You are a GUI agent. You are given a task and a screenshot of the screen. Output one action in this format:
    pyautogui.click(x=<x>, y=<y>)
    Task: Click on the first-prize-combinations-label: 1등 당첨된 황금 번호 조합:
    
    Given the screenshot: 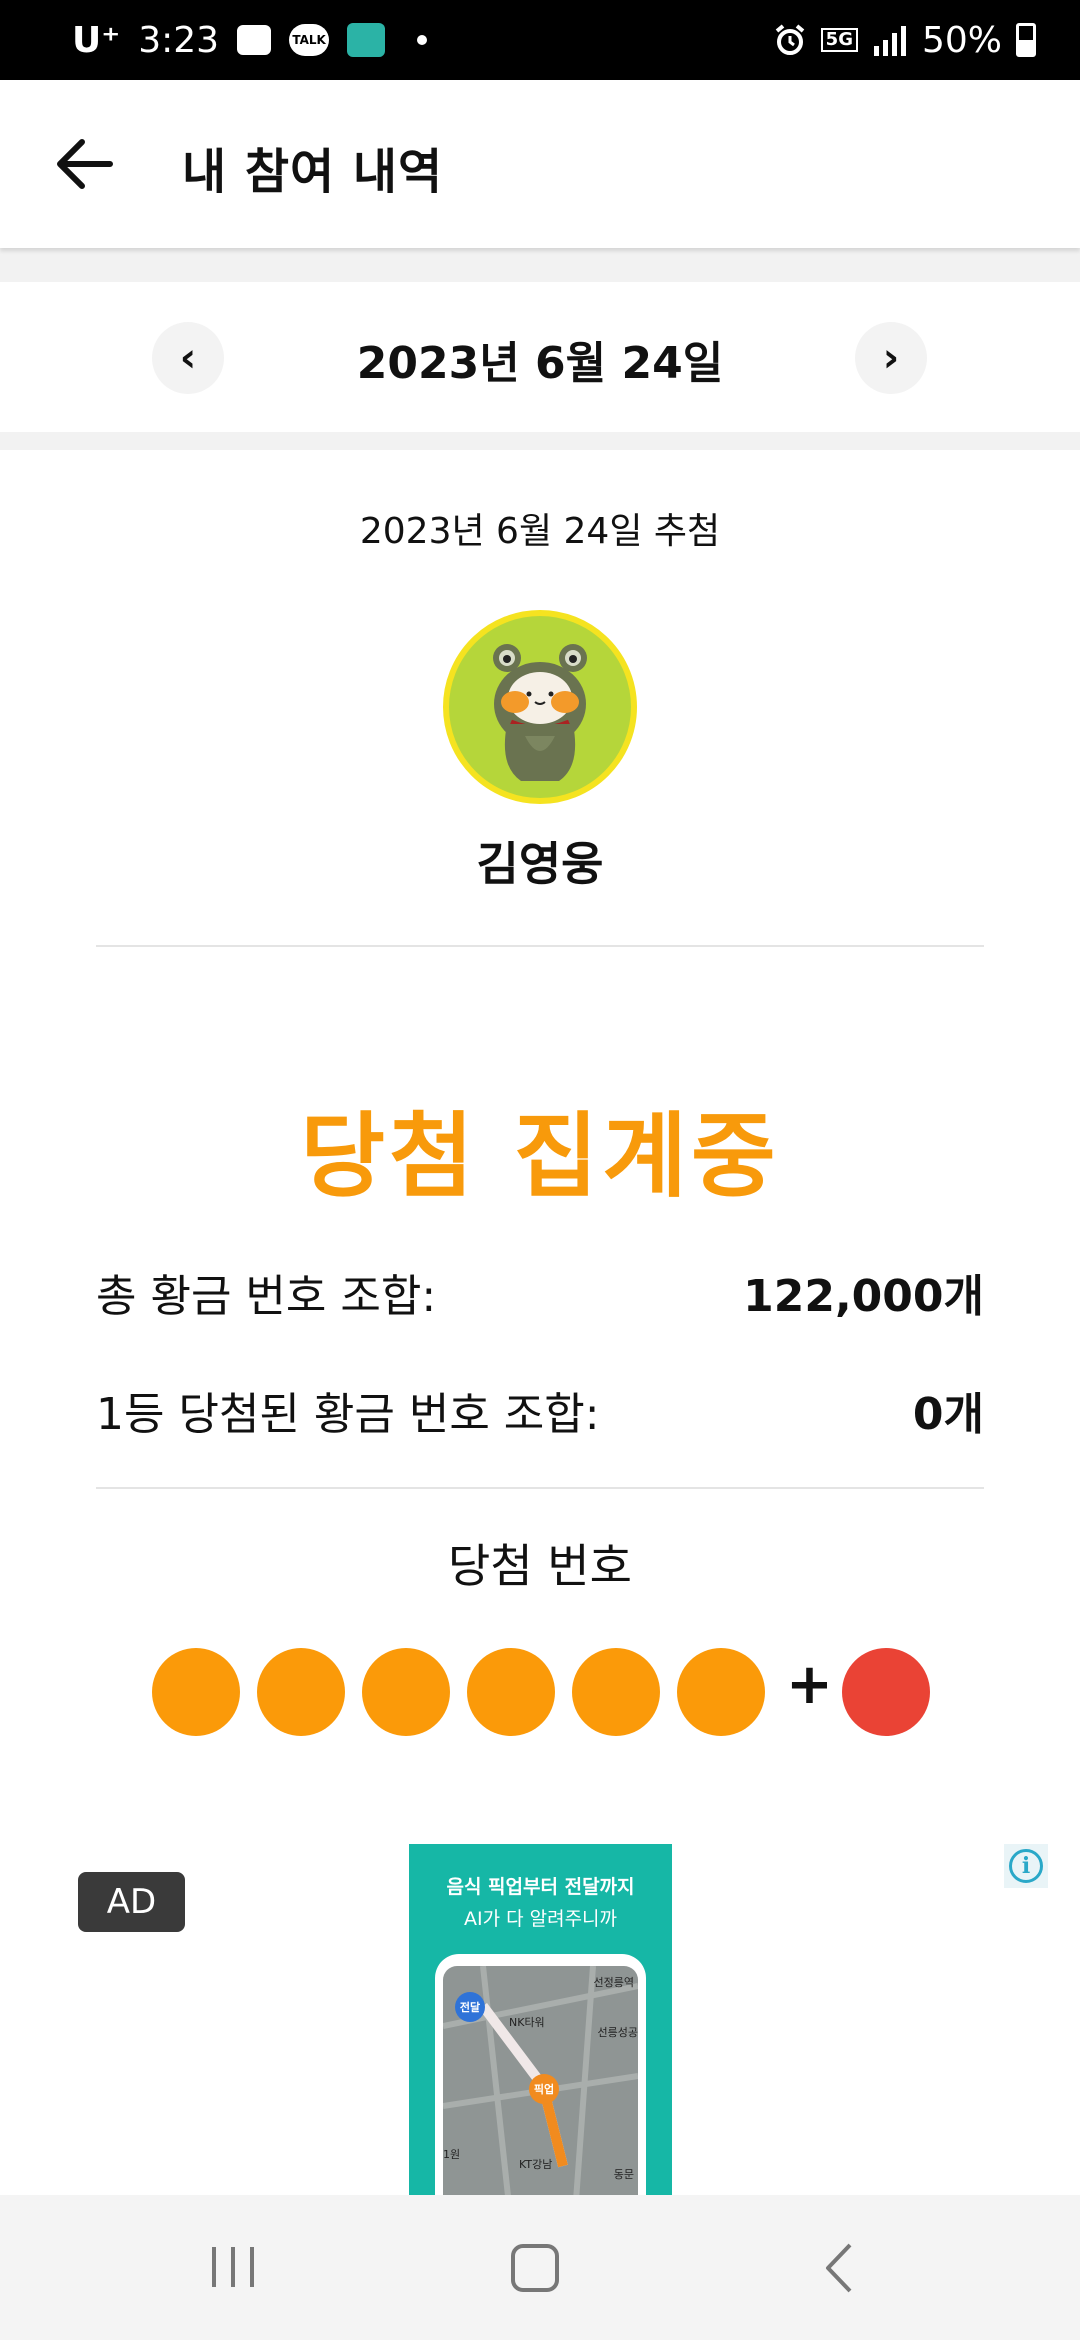 What is the action you would take?
    pyautogui.click(x=348, y=1414)
    